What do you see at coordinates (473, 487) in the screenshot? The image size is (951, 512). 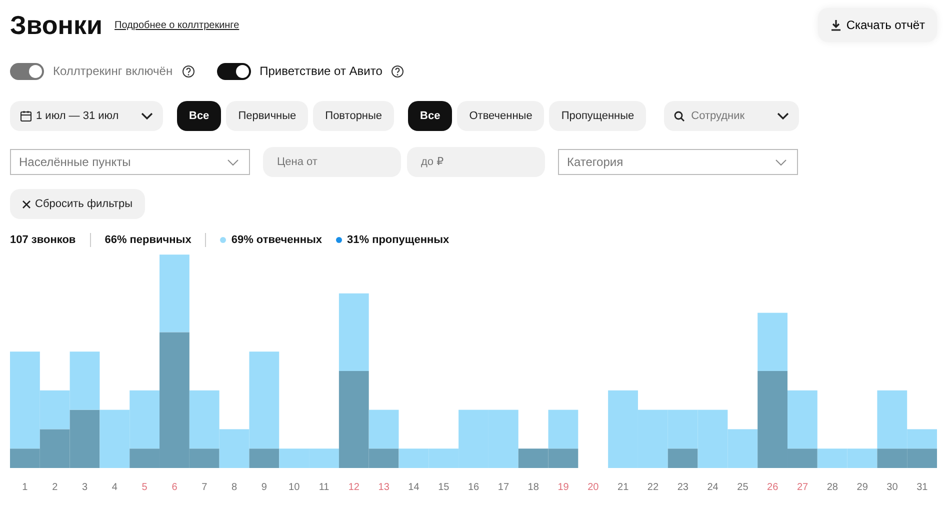 I see `day-label: 16` at bounding box center [473, 487].